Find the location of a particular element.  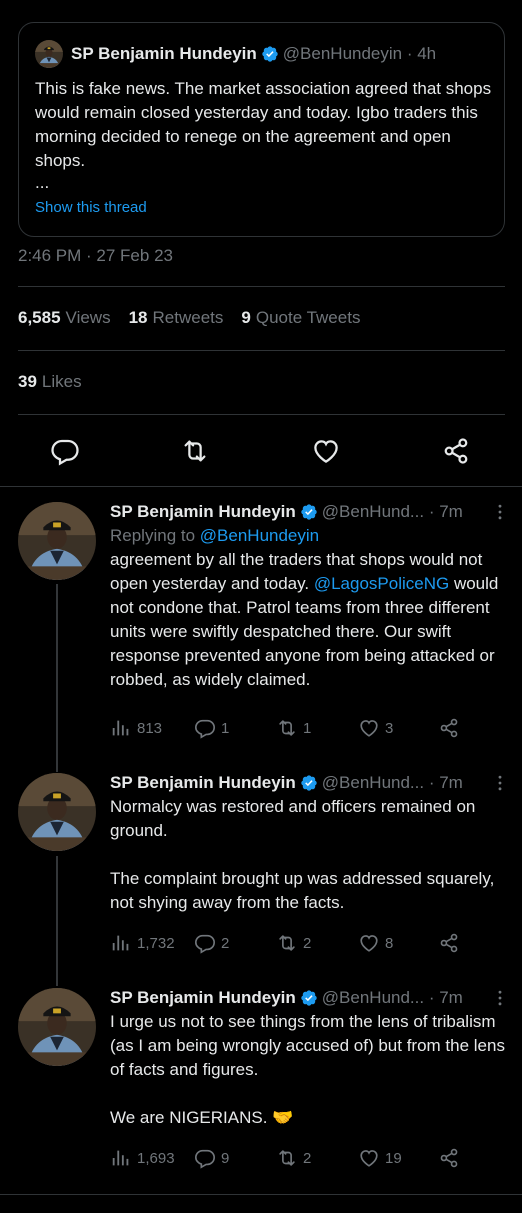

views-count: 1,693 is located at coordinates (142, 1158).